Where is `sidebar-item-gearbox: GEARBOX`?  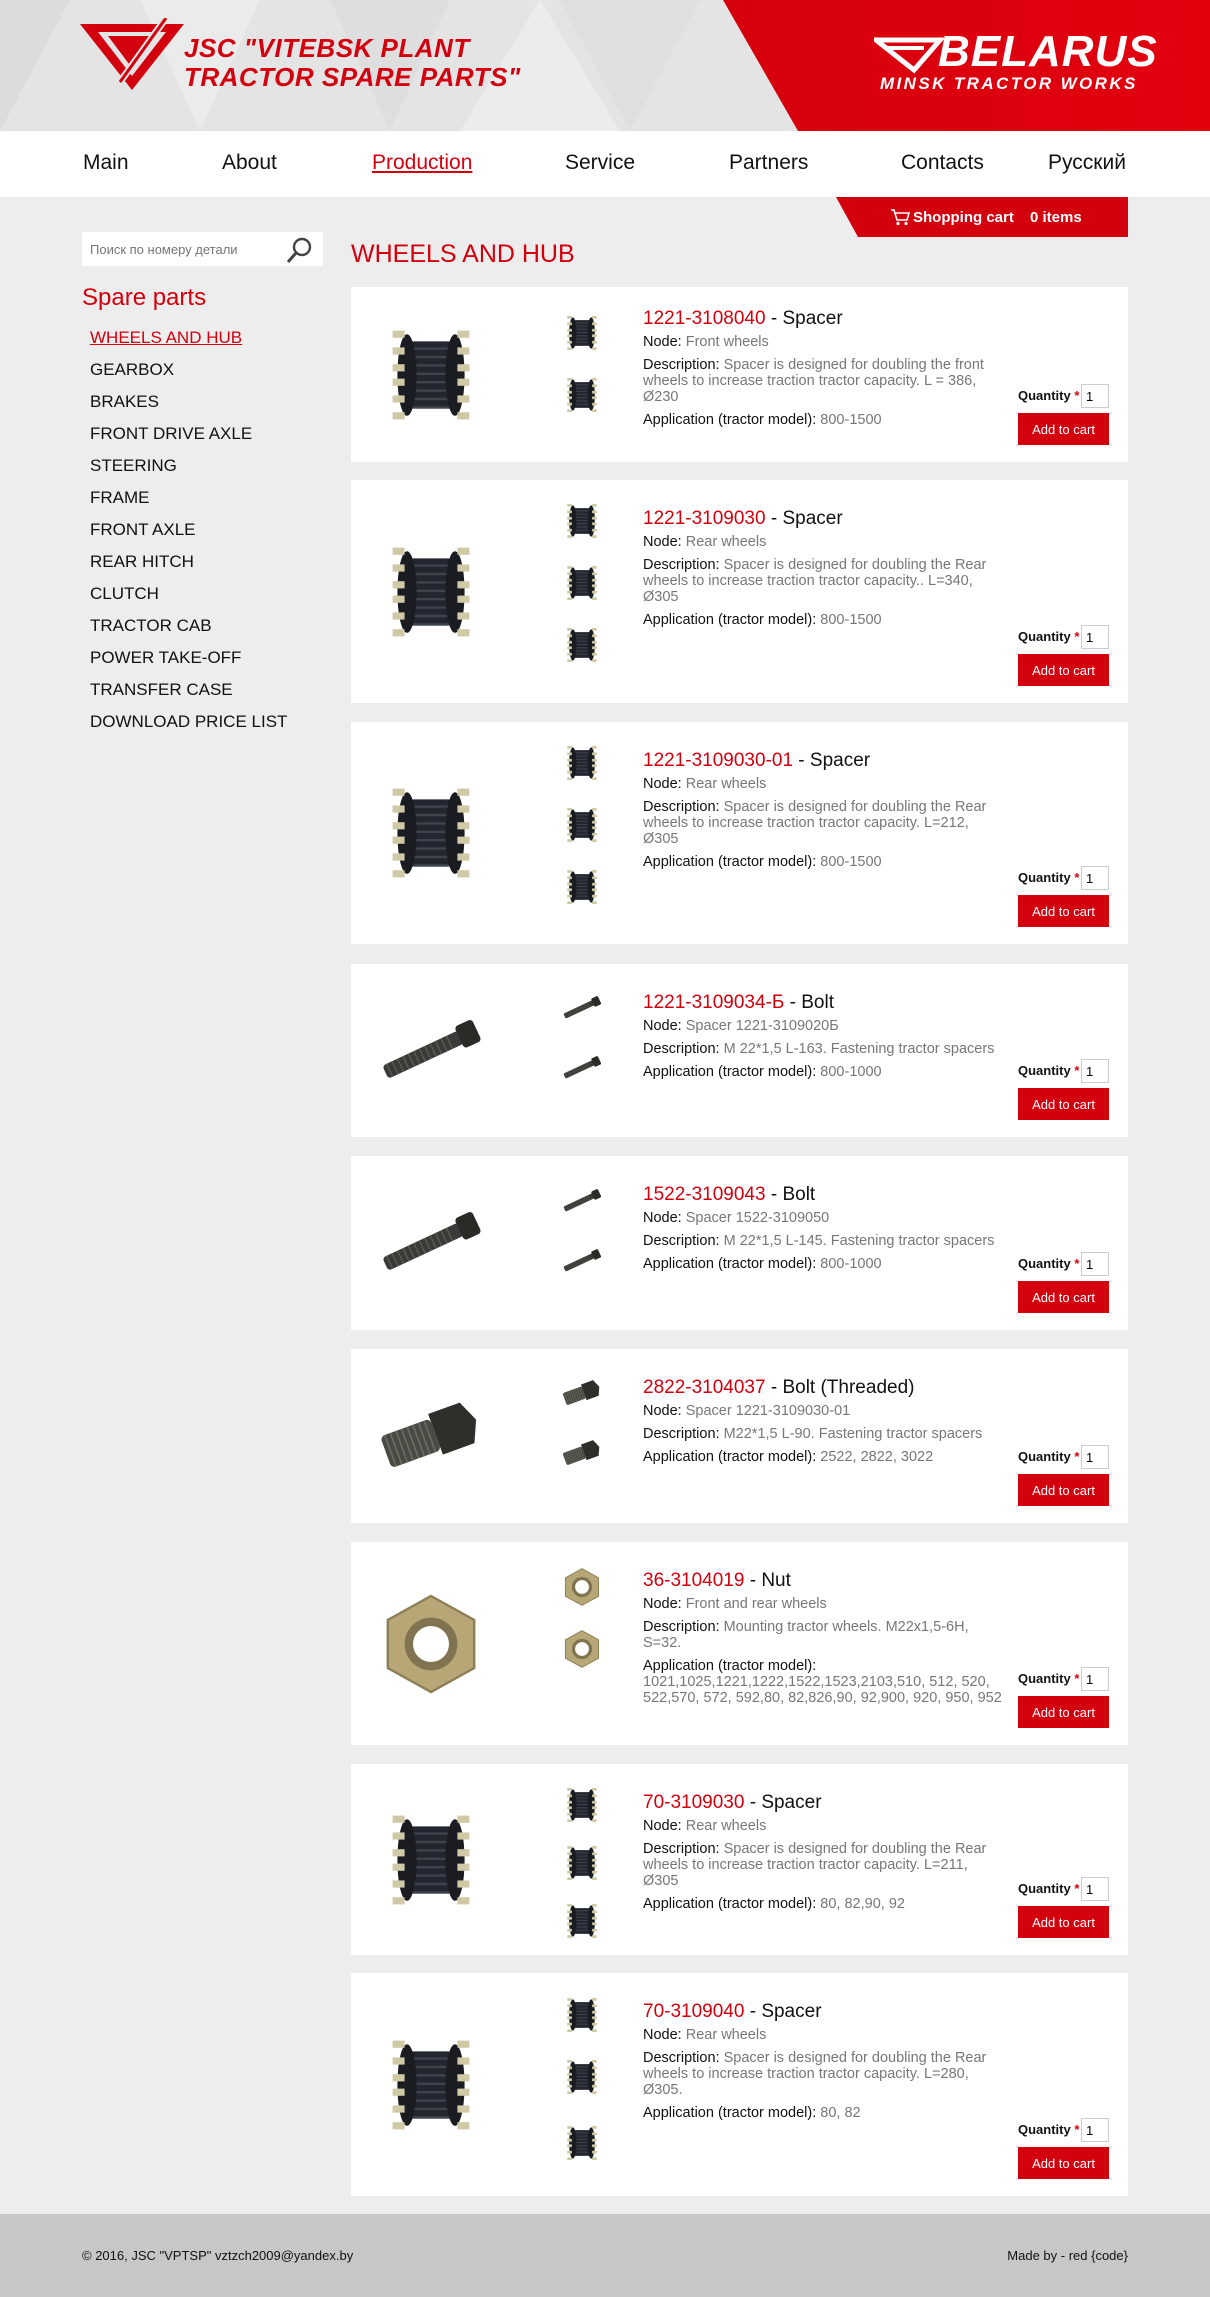 sidebar-item-gearbox: GEARBOX is located at coordinates (188, 376).